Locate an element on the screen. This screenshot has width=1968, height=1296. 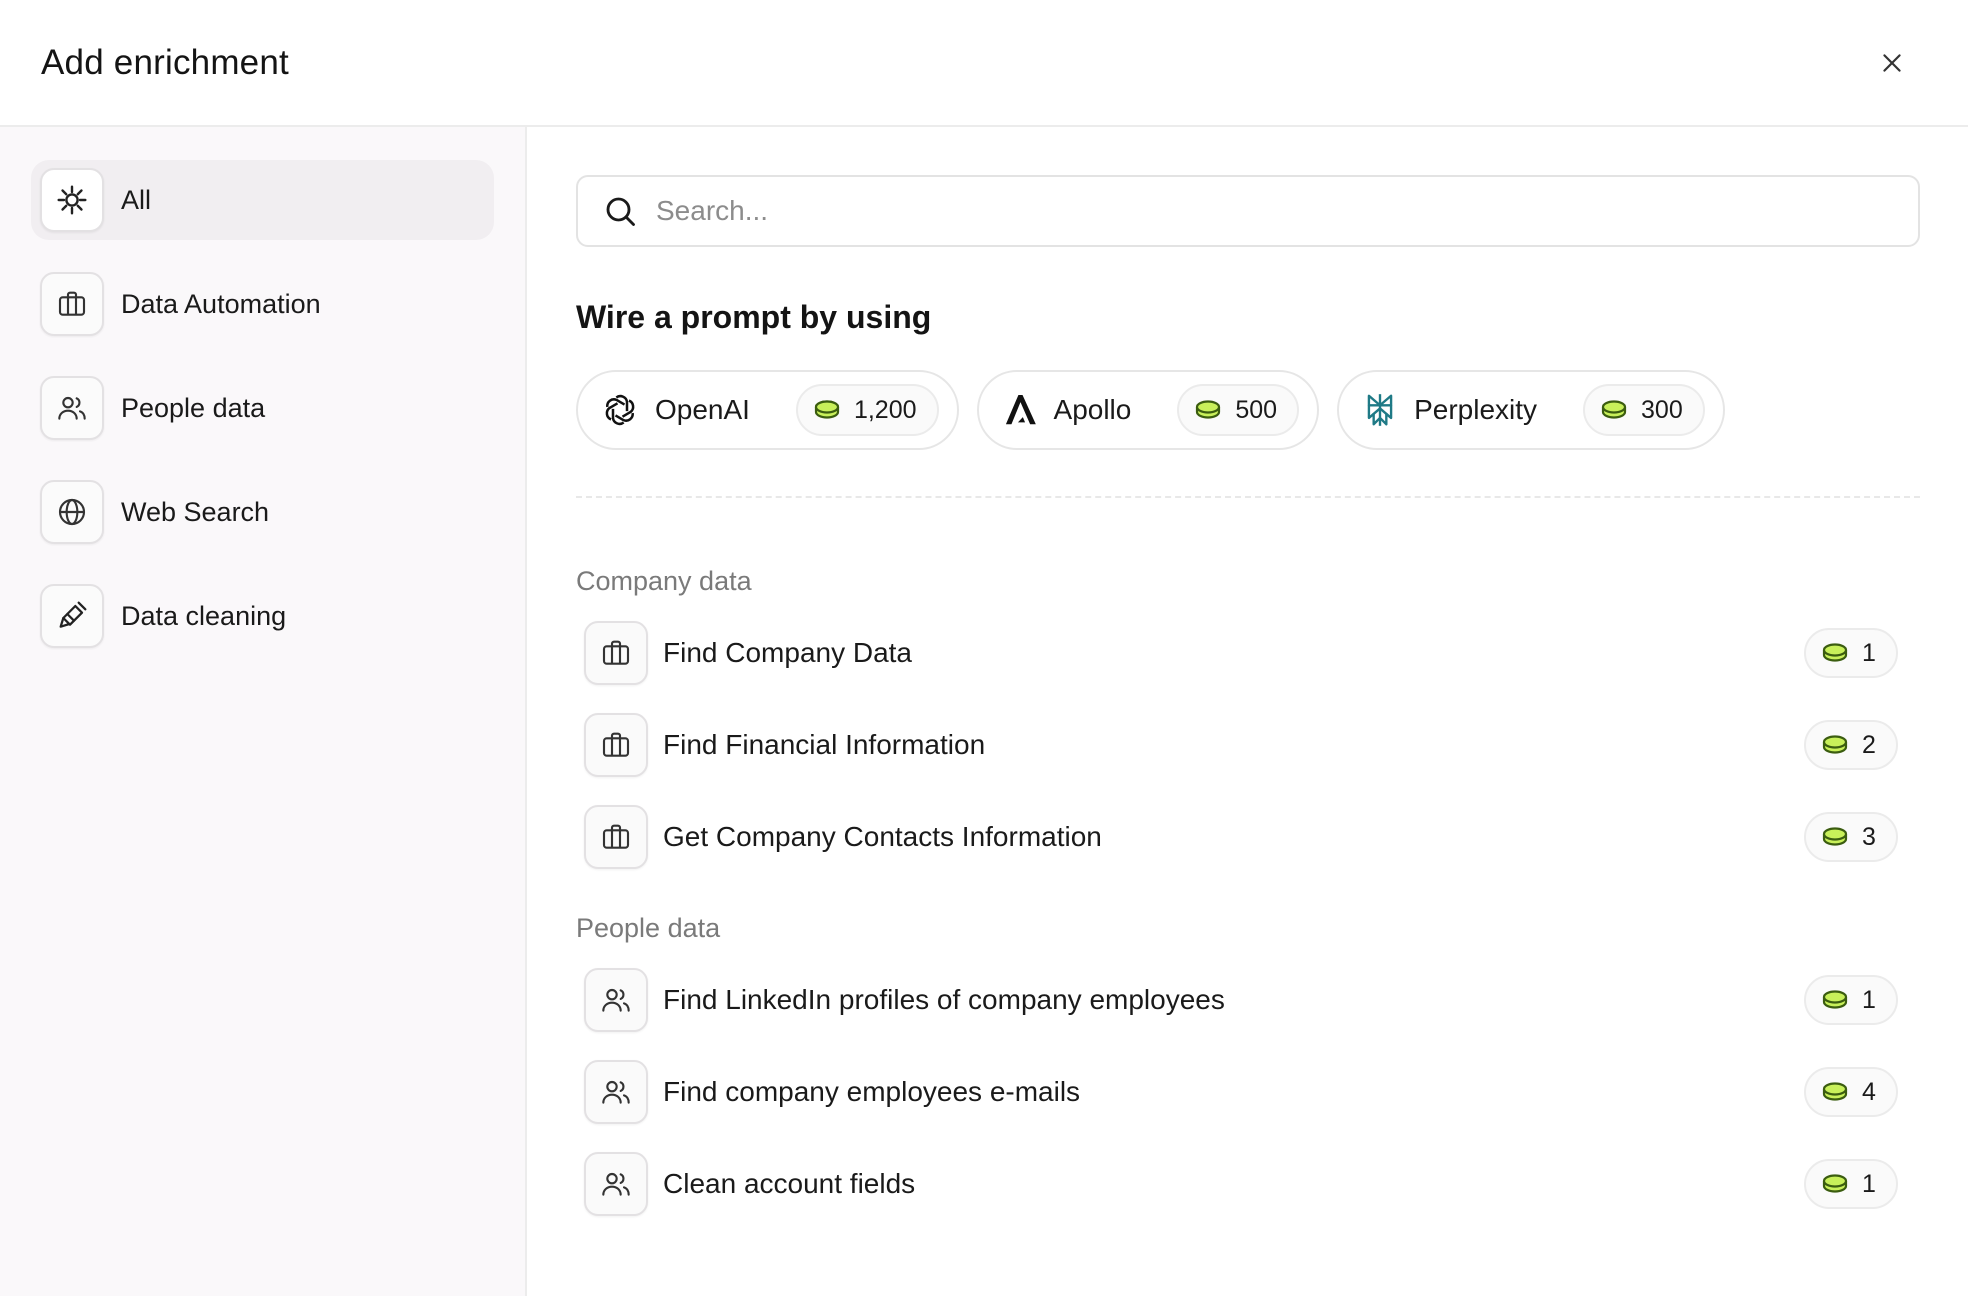
sidebar-item-people-data: People data is located at coordinates (262, 408).